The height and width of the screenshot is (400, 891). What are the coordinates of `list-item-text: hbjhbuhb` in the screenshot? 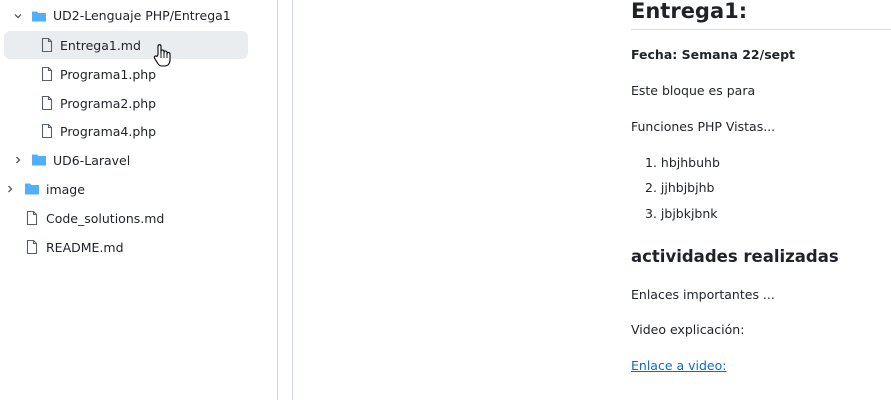 It's located at (690, 162).